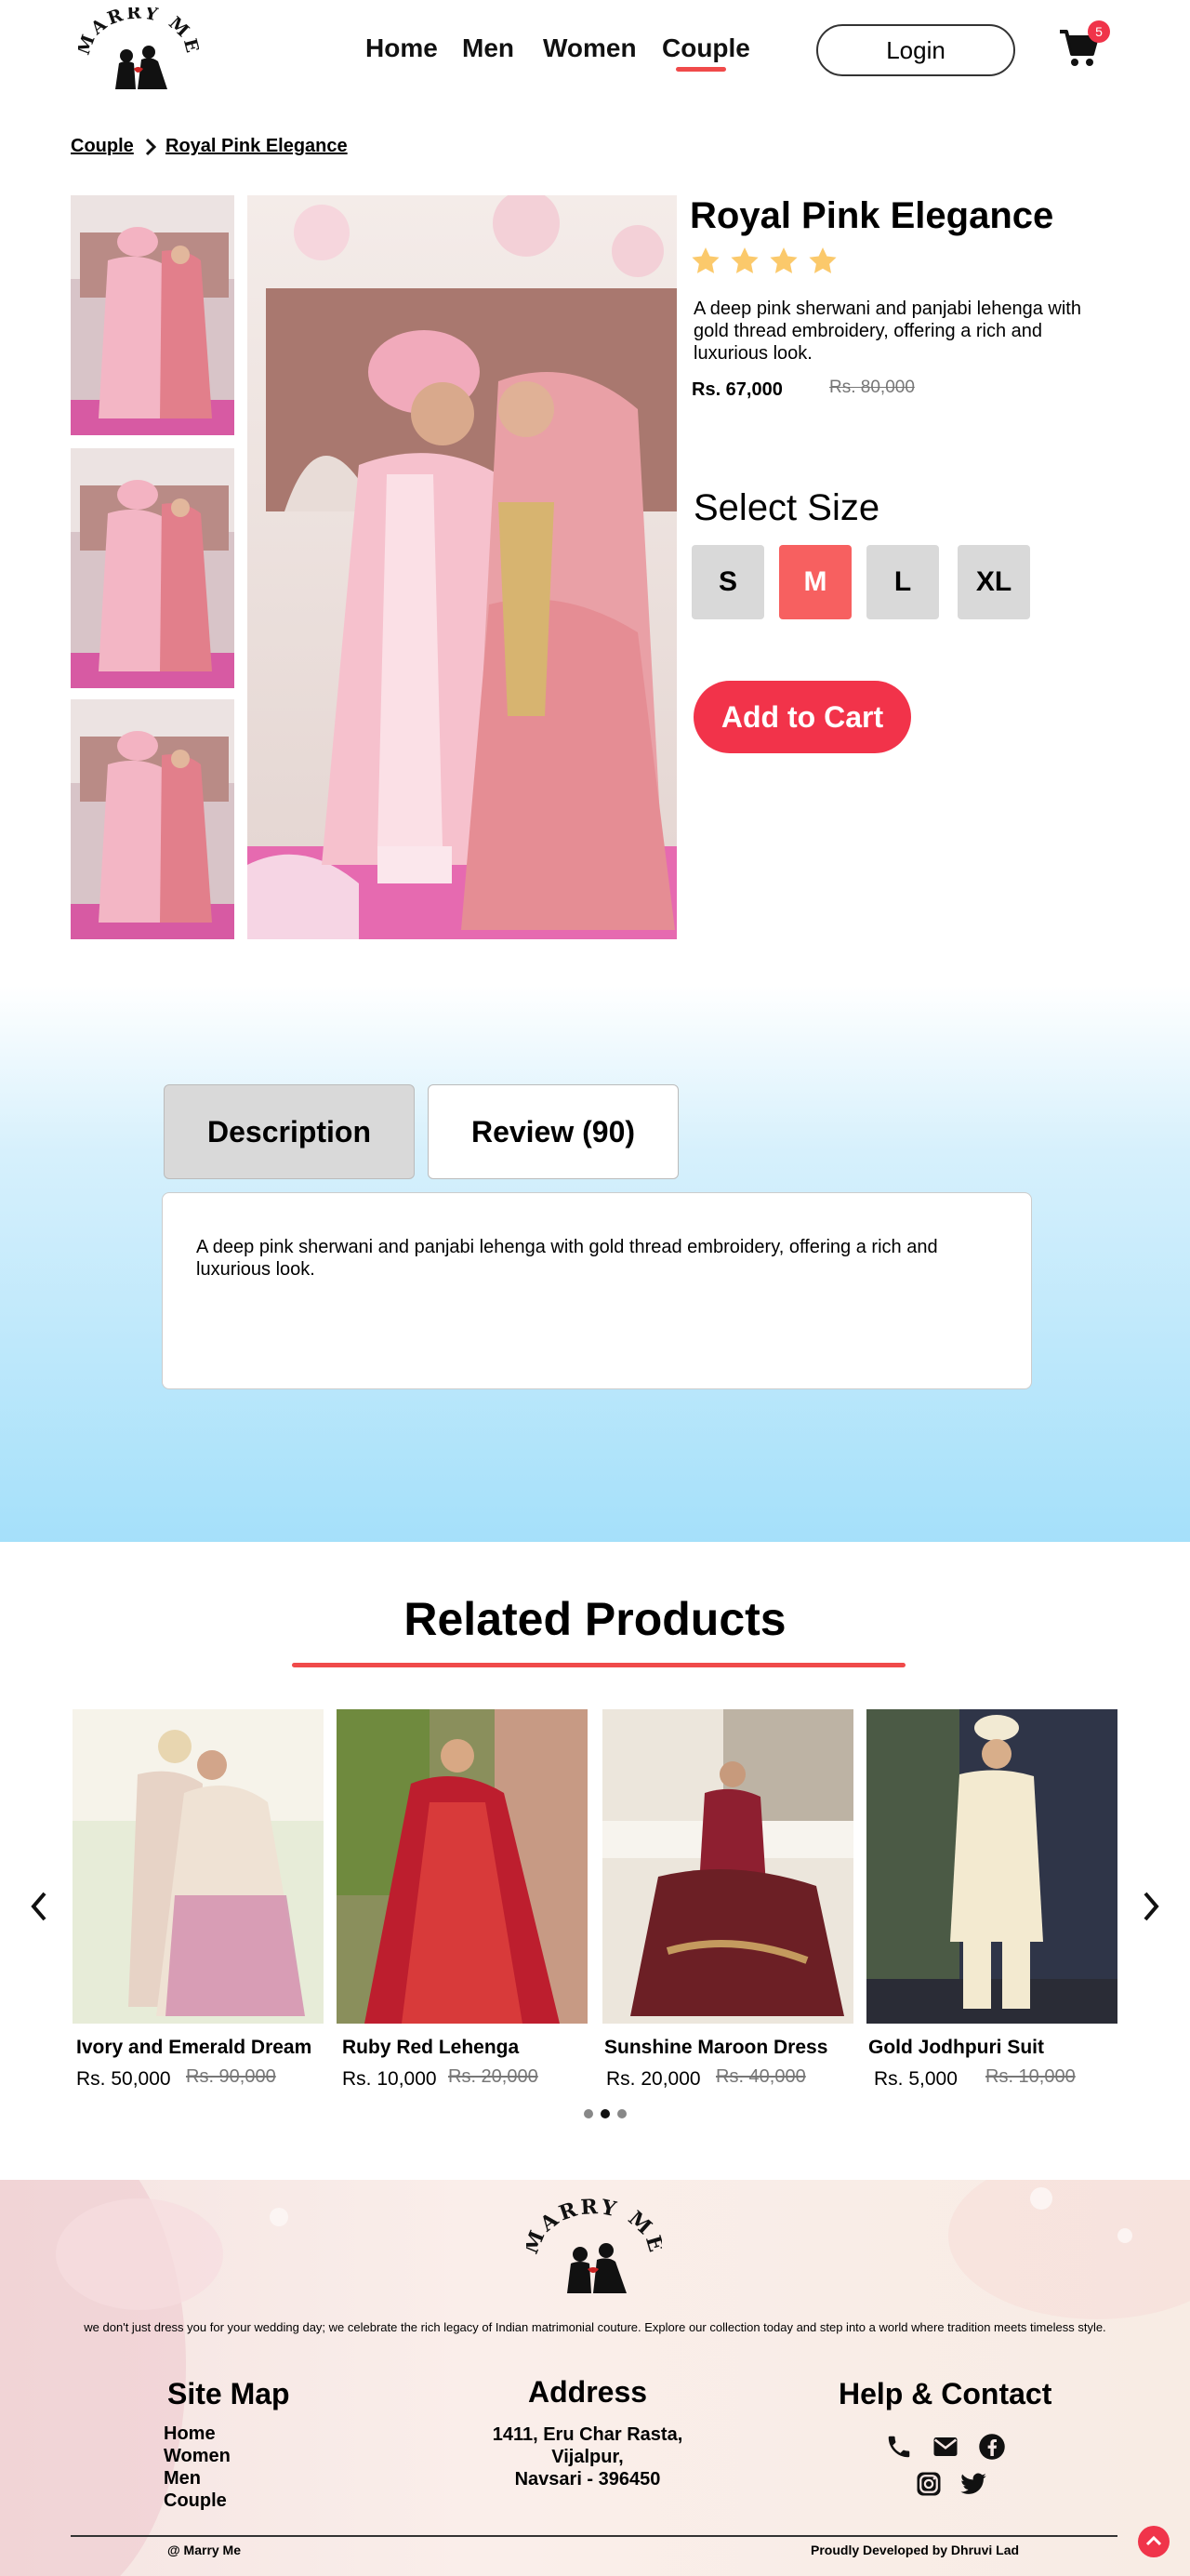  I want to click on related-product-old-price: Rs. 20,000, so click(493, 2076).